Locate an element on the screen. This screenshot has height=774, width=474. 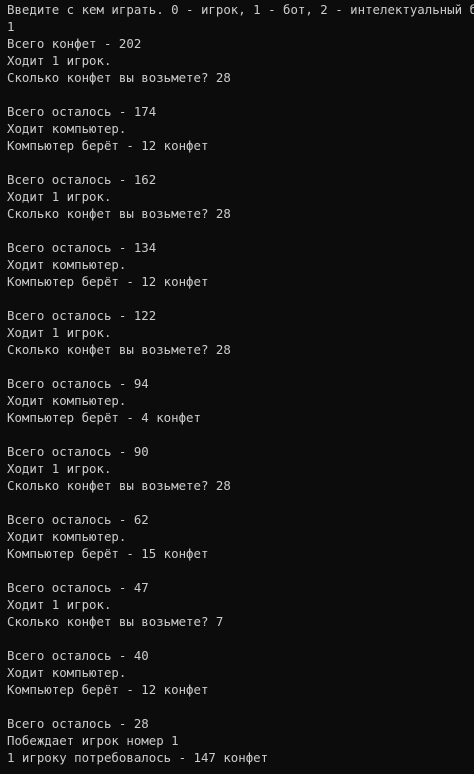
console-line: Всего осталось - 40 is located at coordinates (78, 655).